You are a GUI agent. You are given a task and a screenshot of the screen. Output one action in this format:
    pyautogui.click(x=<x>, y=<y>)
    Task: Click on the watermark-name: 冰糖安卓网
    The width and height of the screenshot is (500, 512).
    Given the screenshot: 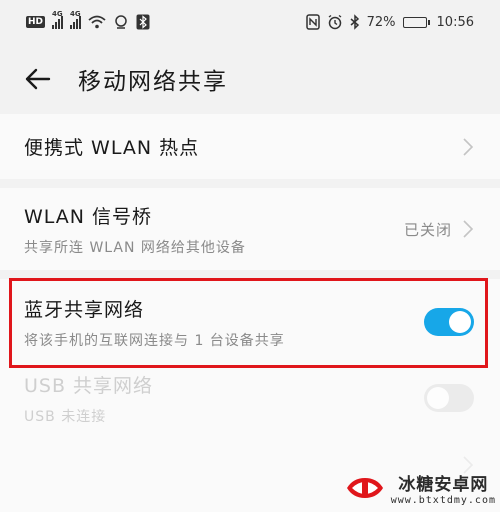 What is the action you would take?
    pyautogui.click(x=443, y=485)
    